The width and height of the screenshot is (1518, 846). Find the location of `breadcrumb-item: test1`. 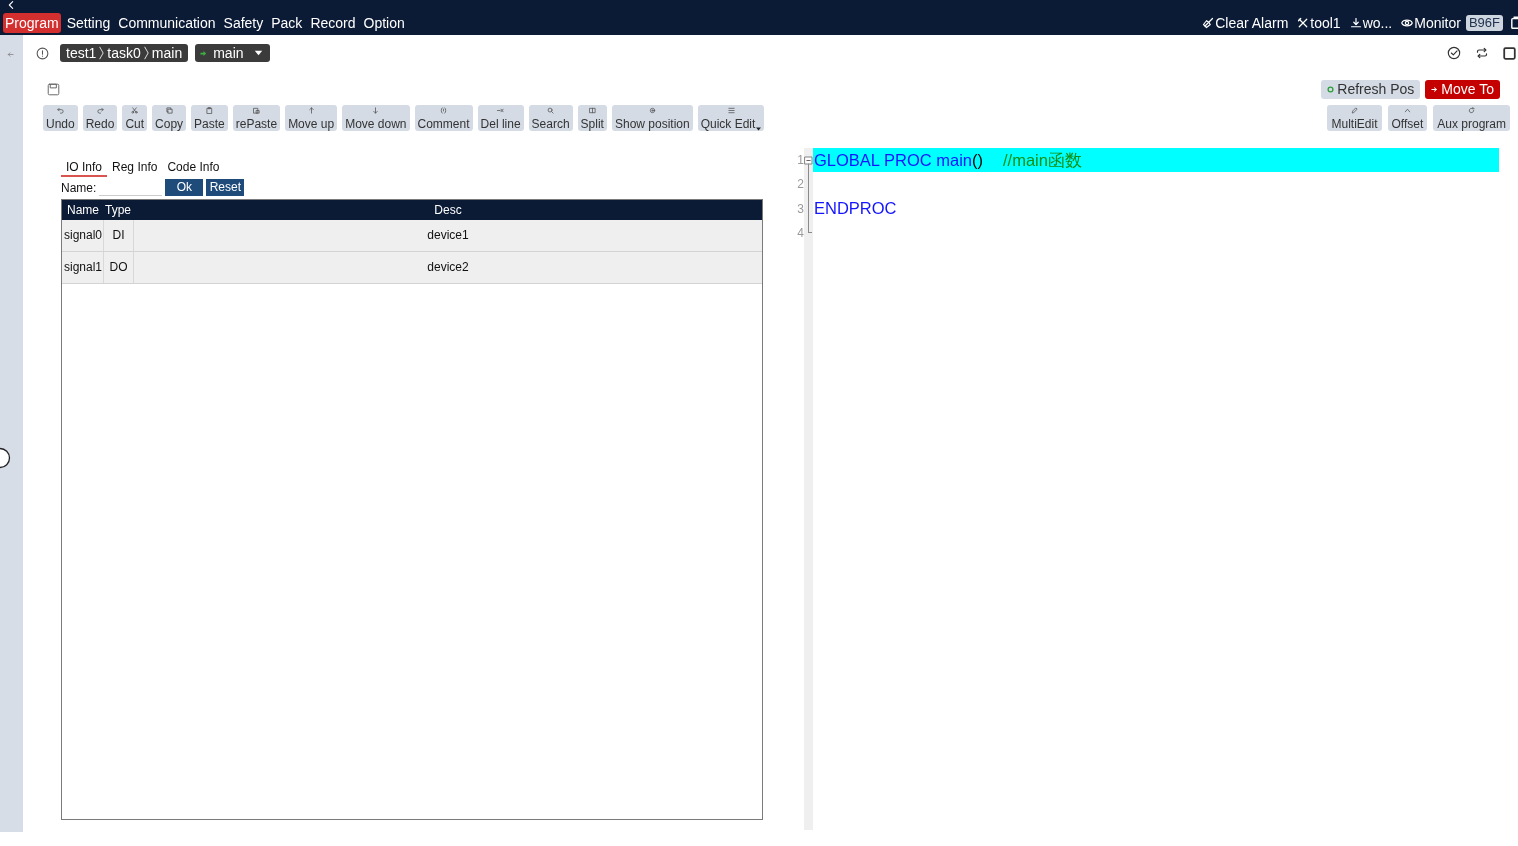

breadcrumb-item: test1 is located at coordinates (81, 53).